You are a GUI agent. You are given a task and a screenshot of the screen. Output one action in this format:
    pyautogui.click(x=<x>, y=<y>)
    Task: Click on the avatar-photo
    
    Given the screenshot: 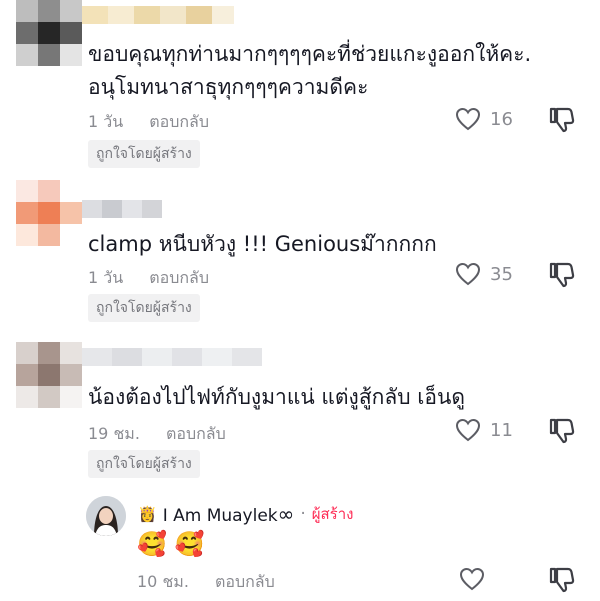 What is the action you would take?
    pyautogui.click(x=106, y=516)
    